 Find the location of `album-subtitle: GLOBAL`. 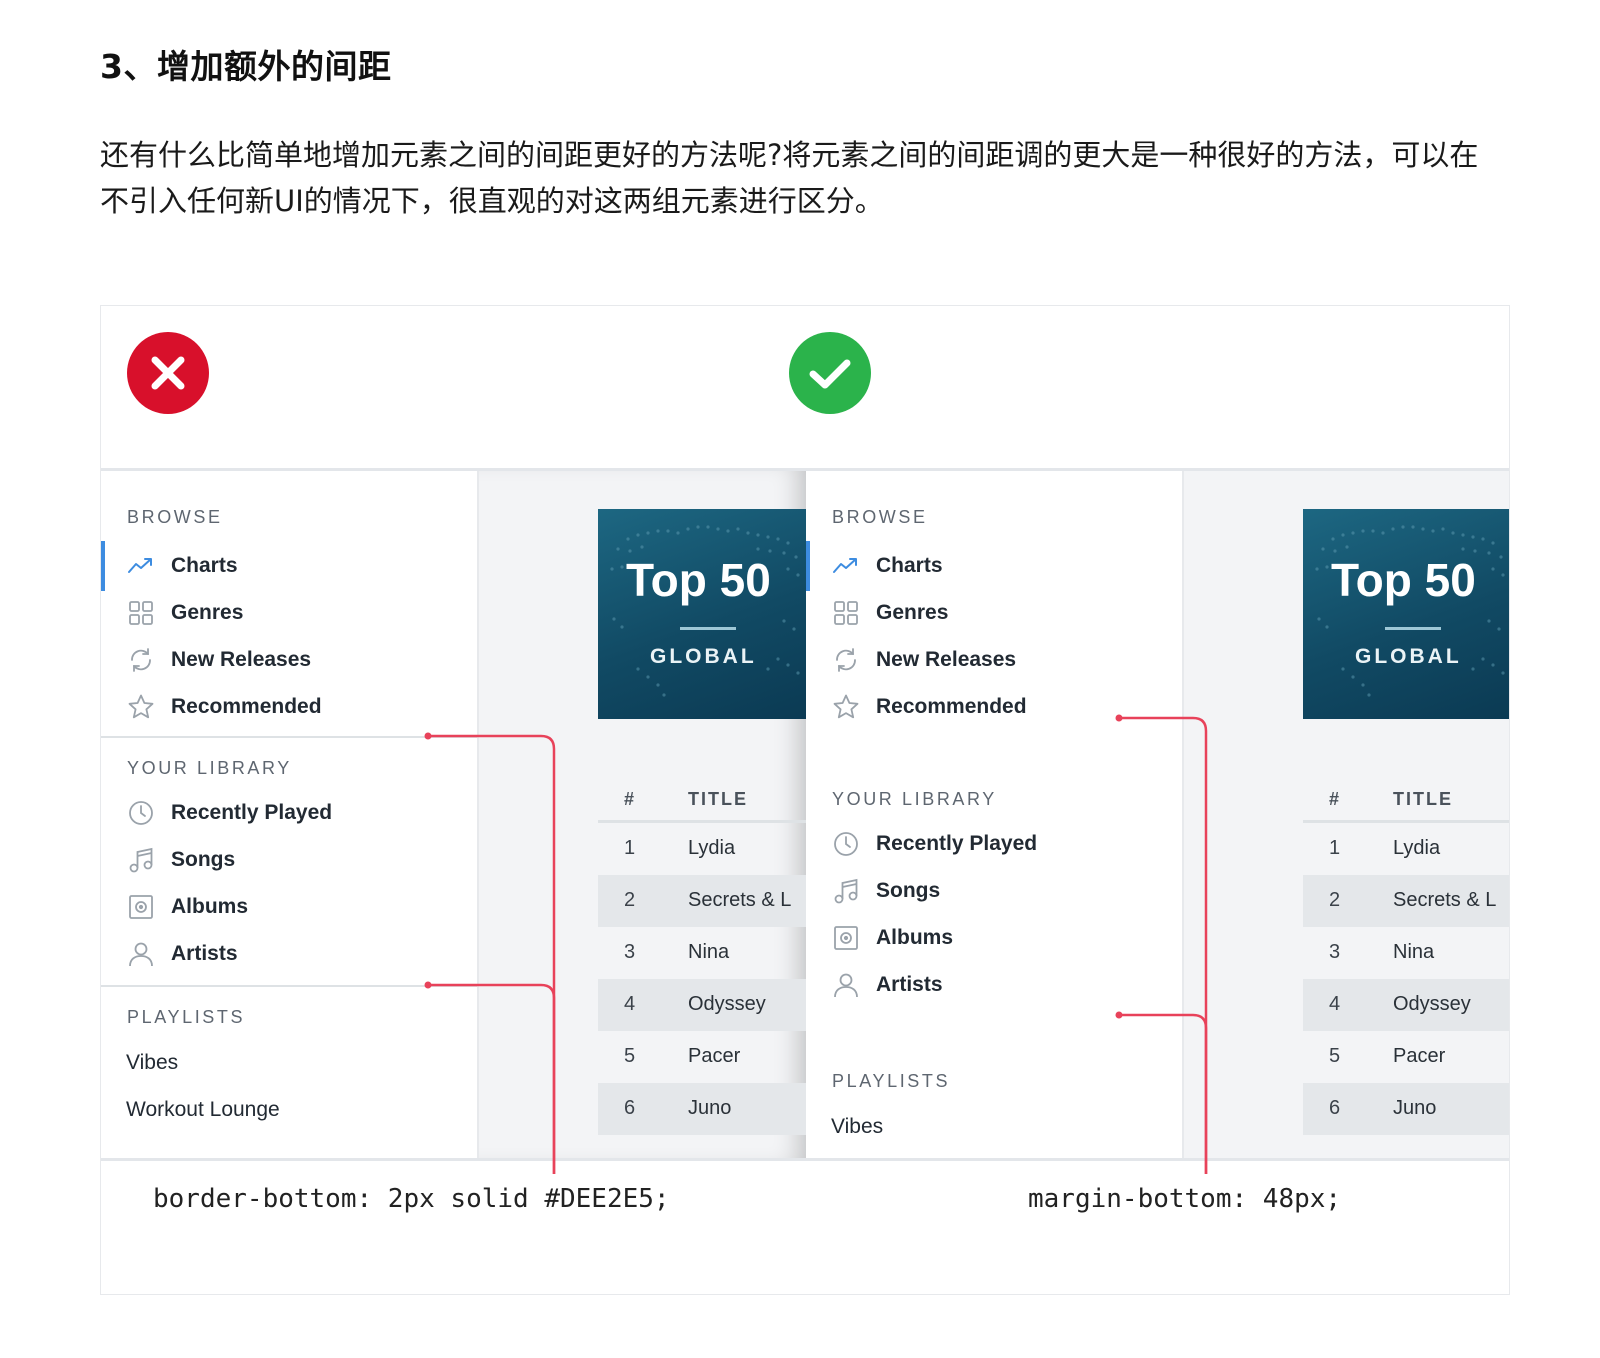

album-subtitle: GLOBAL is located at coordinates (703, 656).